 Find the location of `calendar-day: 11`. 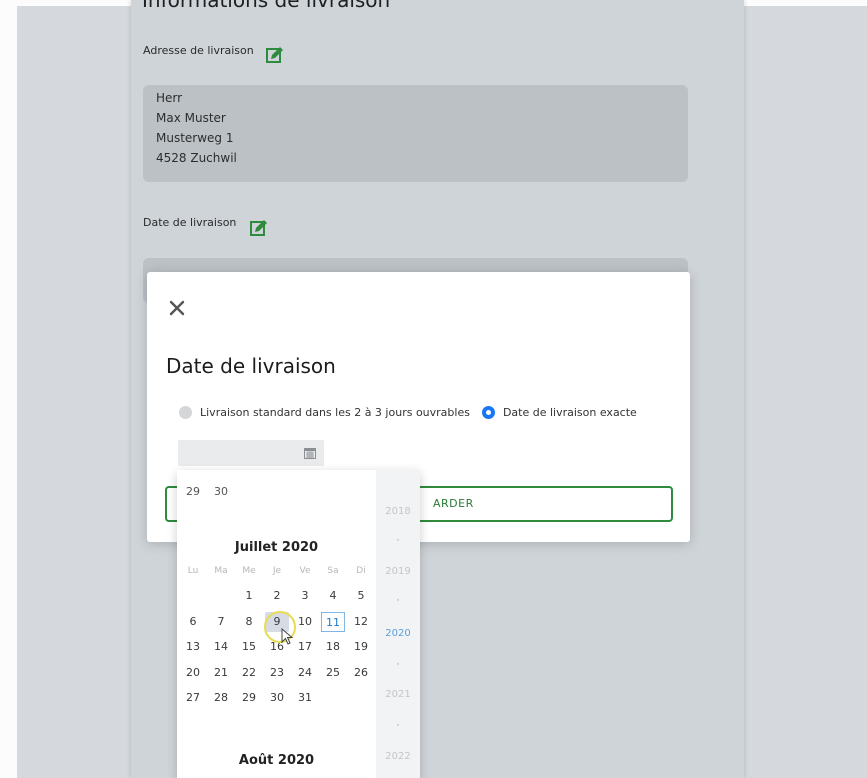

calendar-day: 11 is located at coordinates (333, 622).